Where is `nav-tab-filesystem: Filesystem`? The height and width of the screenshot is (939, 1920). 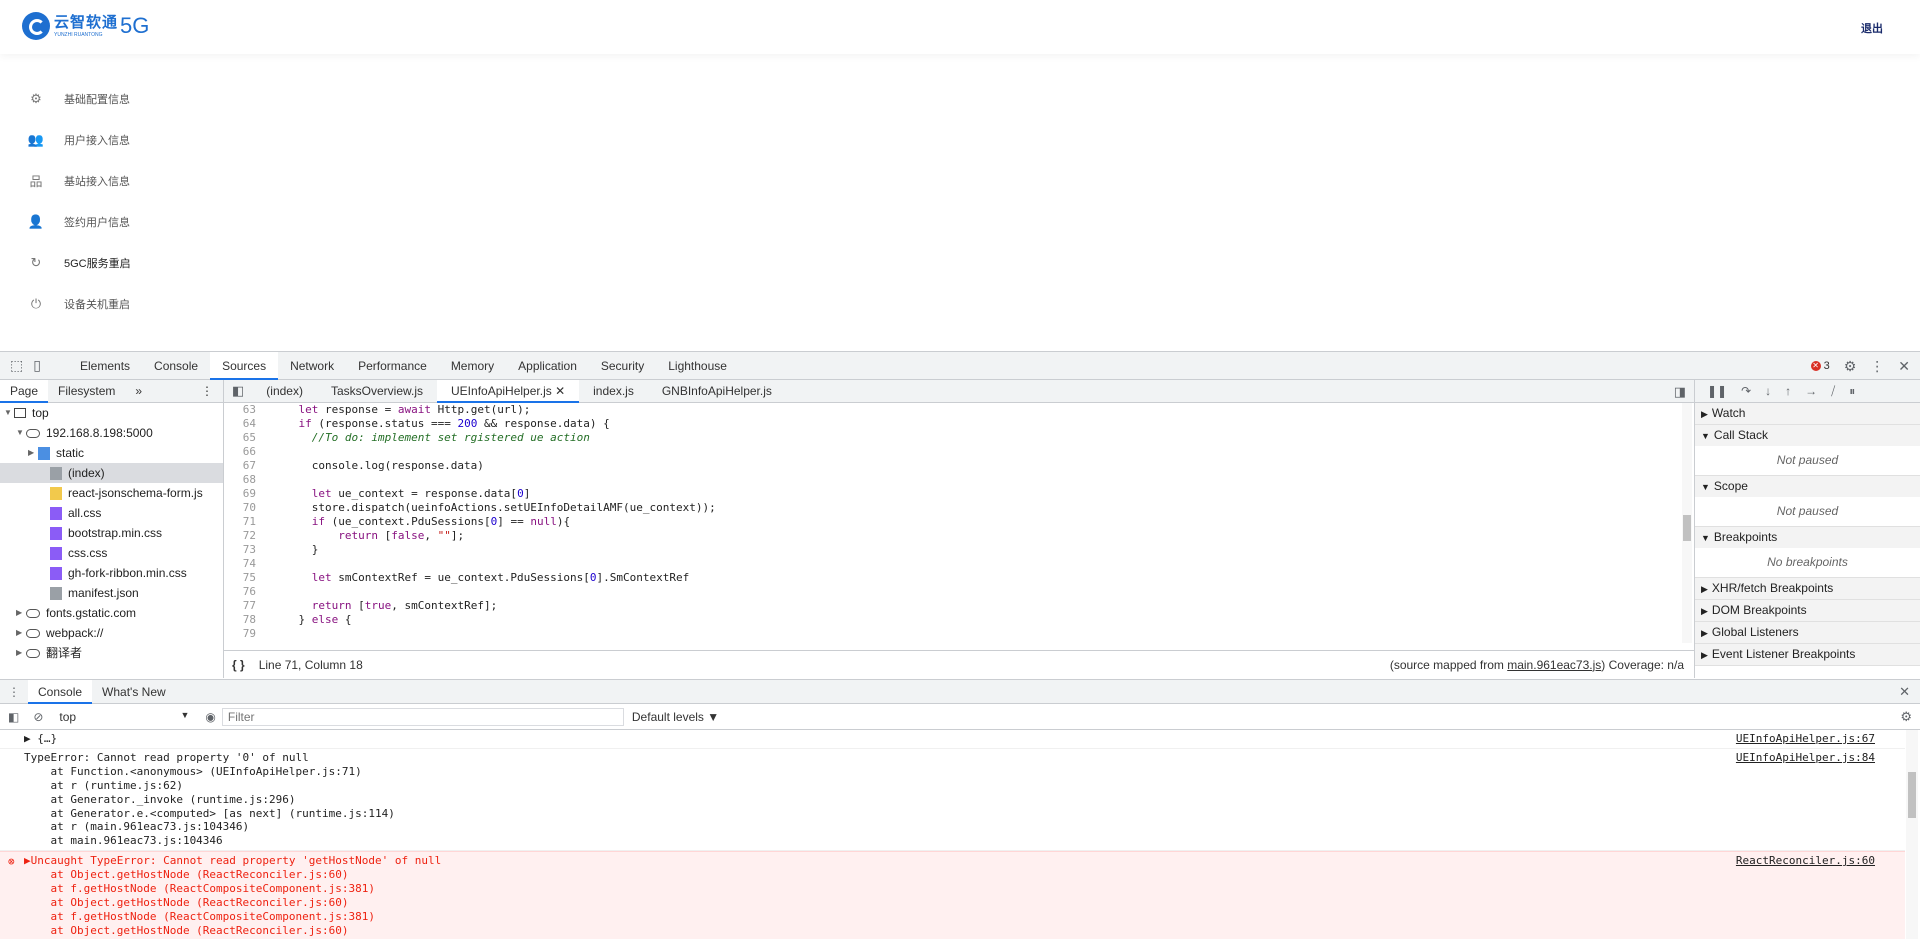 nav-tab-filesystem: Filesystem is located at coordinates (86, 391).